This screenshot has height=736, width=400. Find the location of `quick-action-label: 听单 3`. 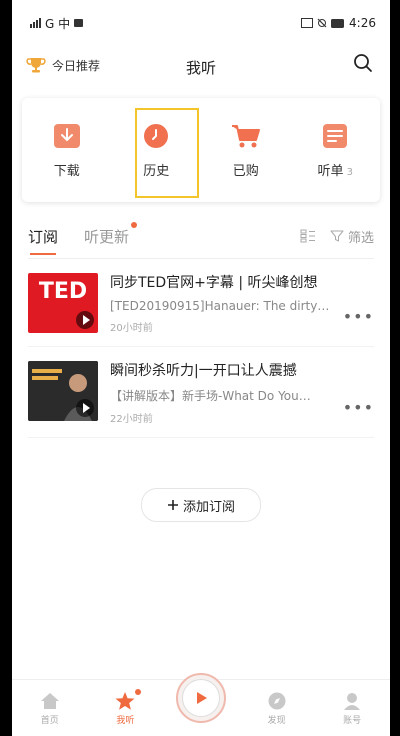

quick-action-label: 听单 3 is located at coordinates (335, 169).